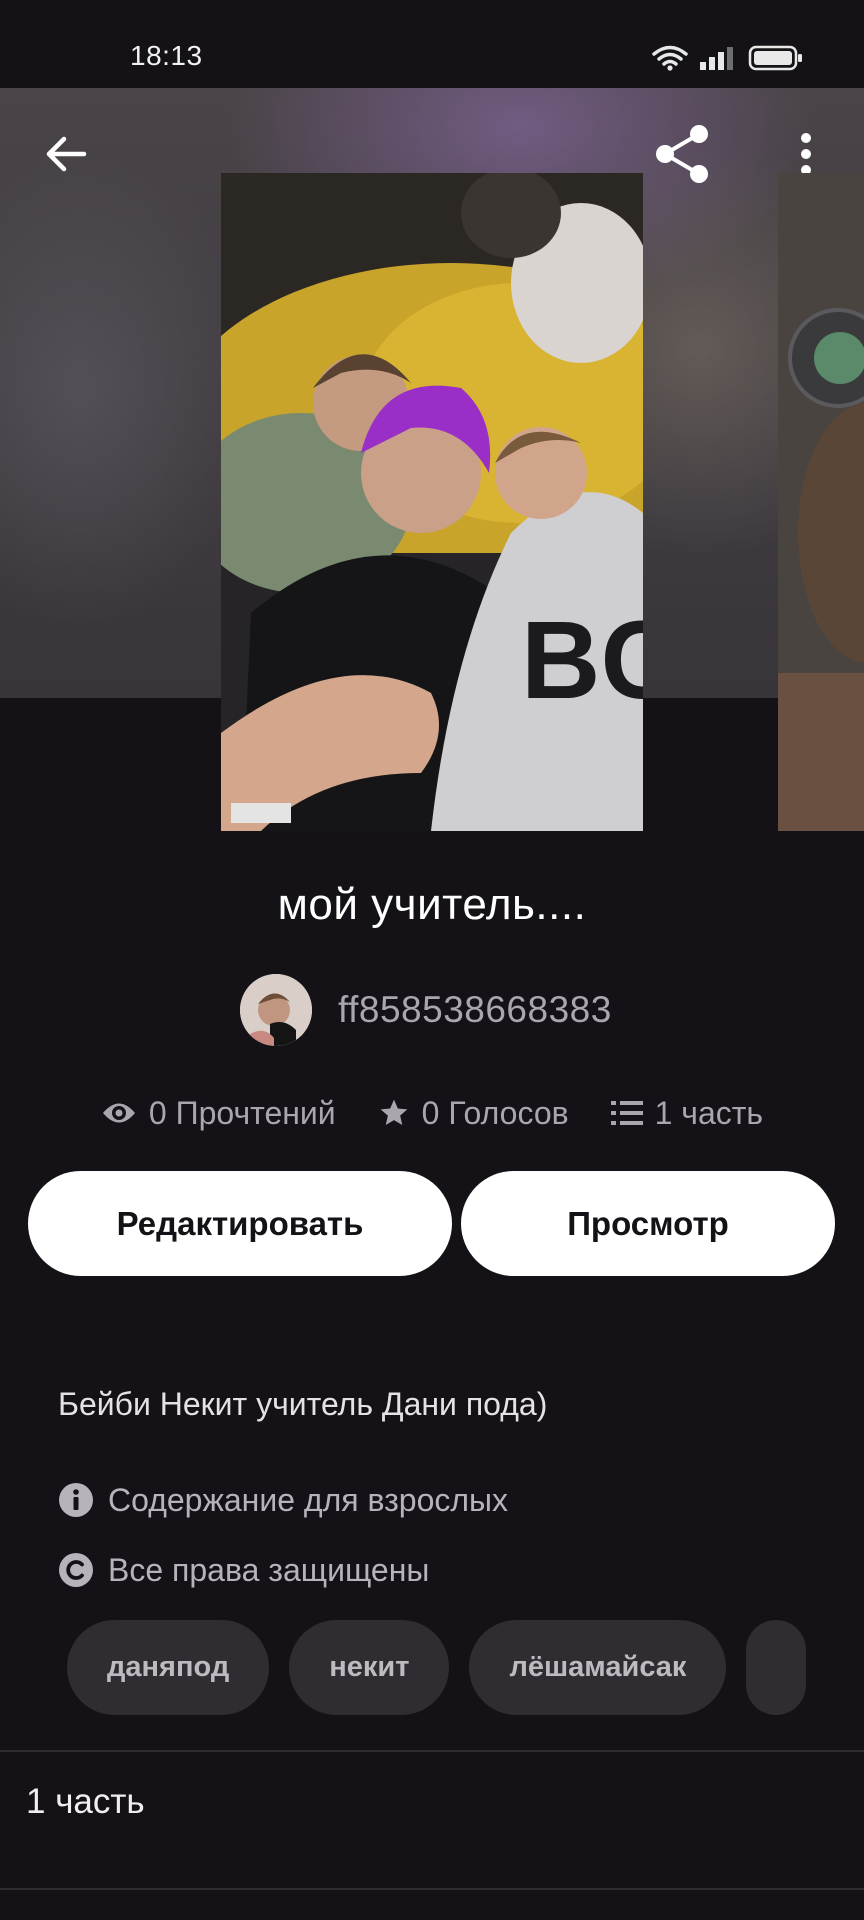 The image size is (864, 1920). I want to click on tag-chip: даняпод, so click(168, 1667).